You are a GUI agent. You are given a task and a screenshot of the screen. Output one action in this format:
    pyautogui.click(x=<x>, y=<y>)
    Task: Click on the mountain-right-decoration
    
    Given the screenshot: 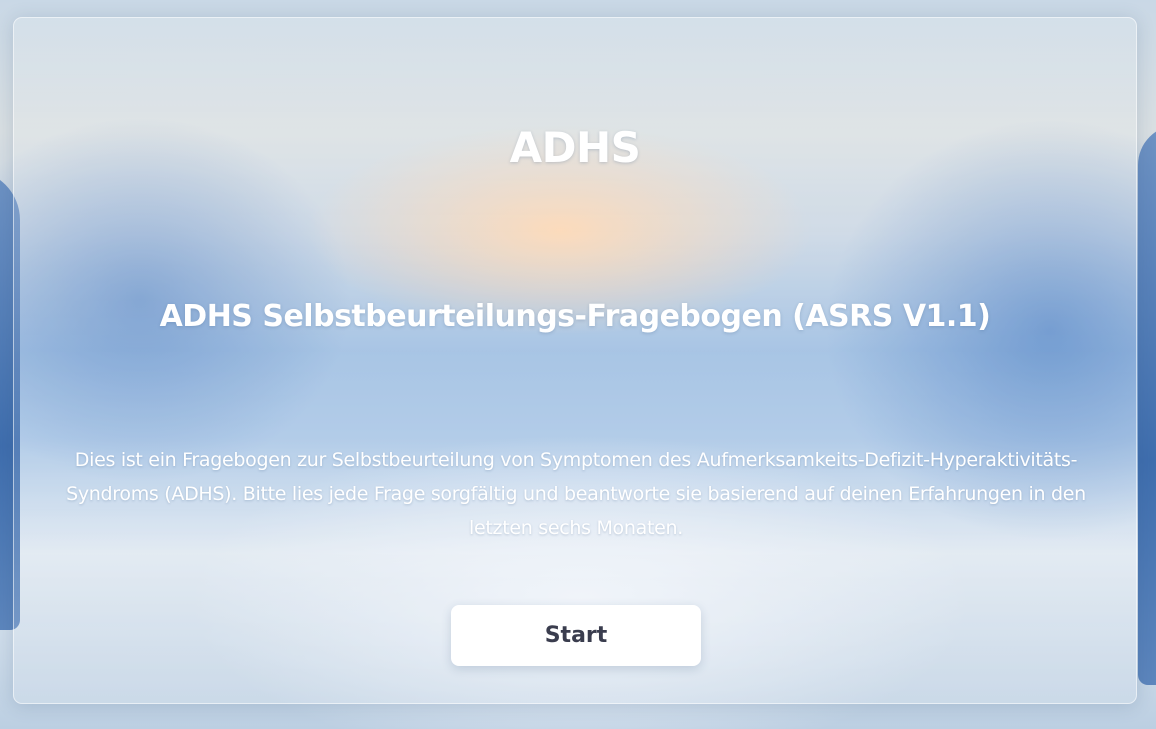 What is the action you would take?
    pyautogui.click(x=1147, y=405)
    